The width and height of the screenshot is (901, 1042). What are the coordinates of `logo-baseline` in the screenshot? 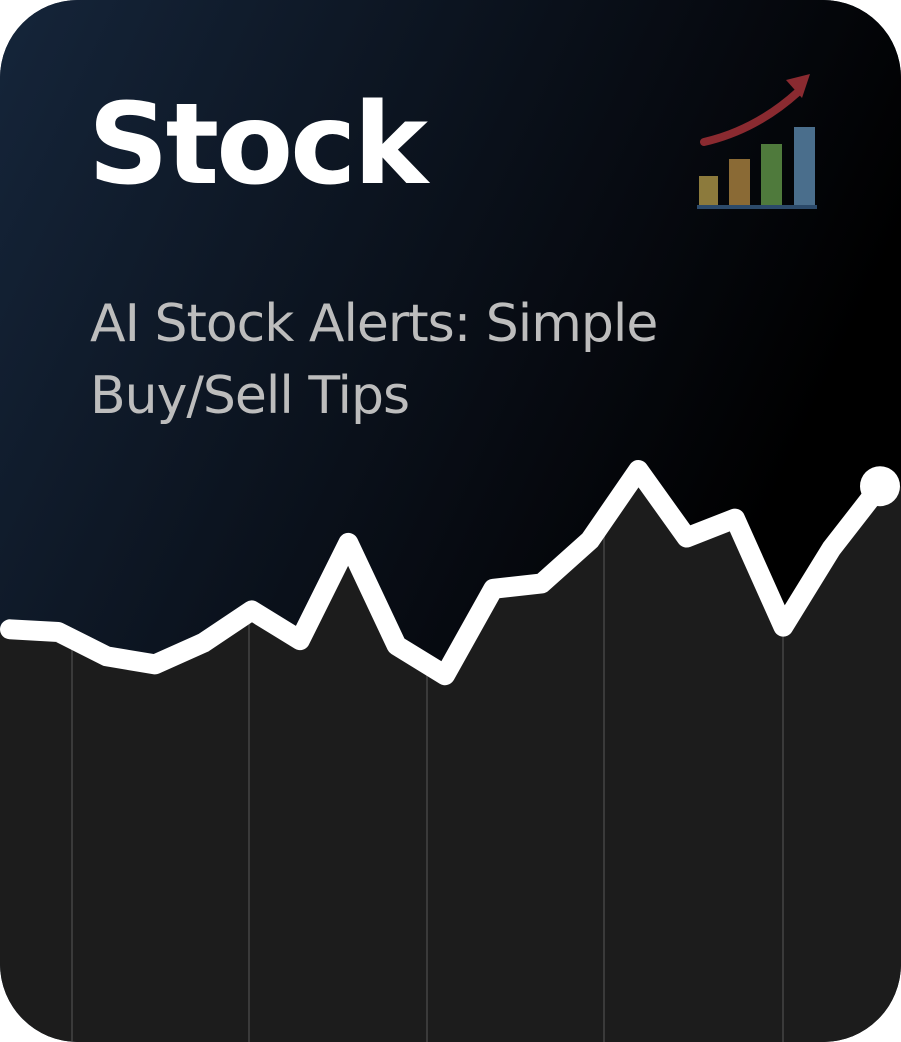 It's located at (757, 207).